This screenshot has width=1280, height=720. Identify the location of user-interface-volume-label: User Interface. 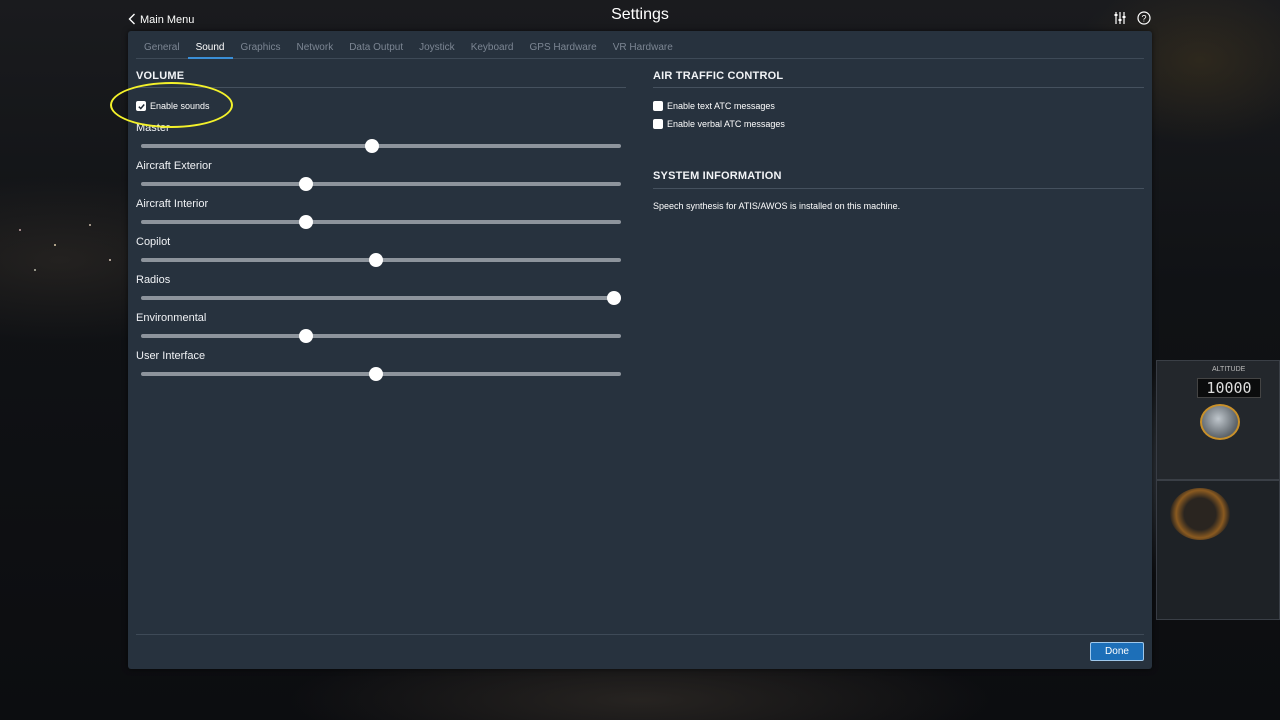
(171, 356).